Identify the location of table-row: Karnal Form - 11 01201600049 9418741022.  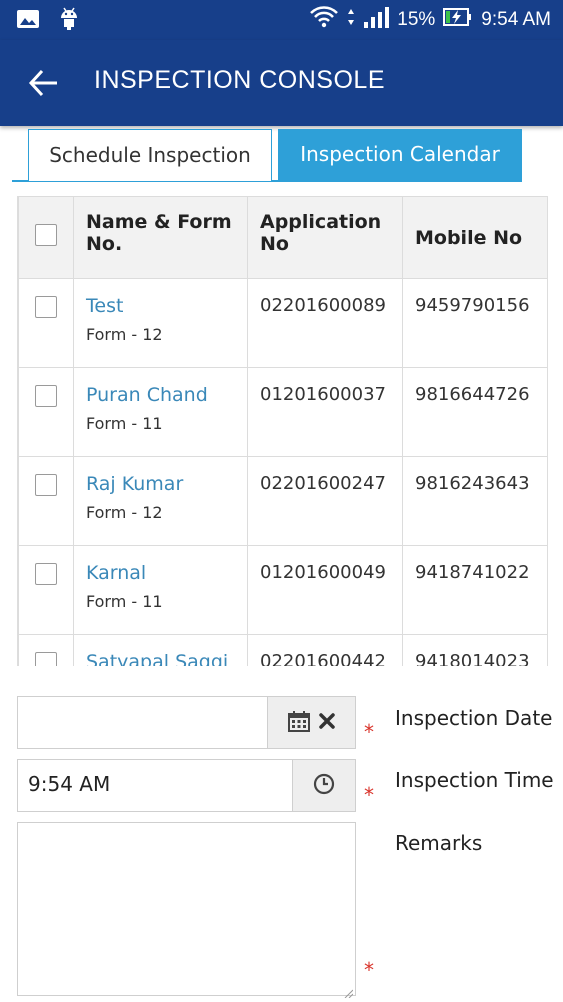
(282, 590).